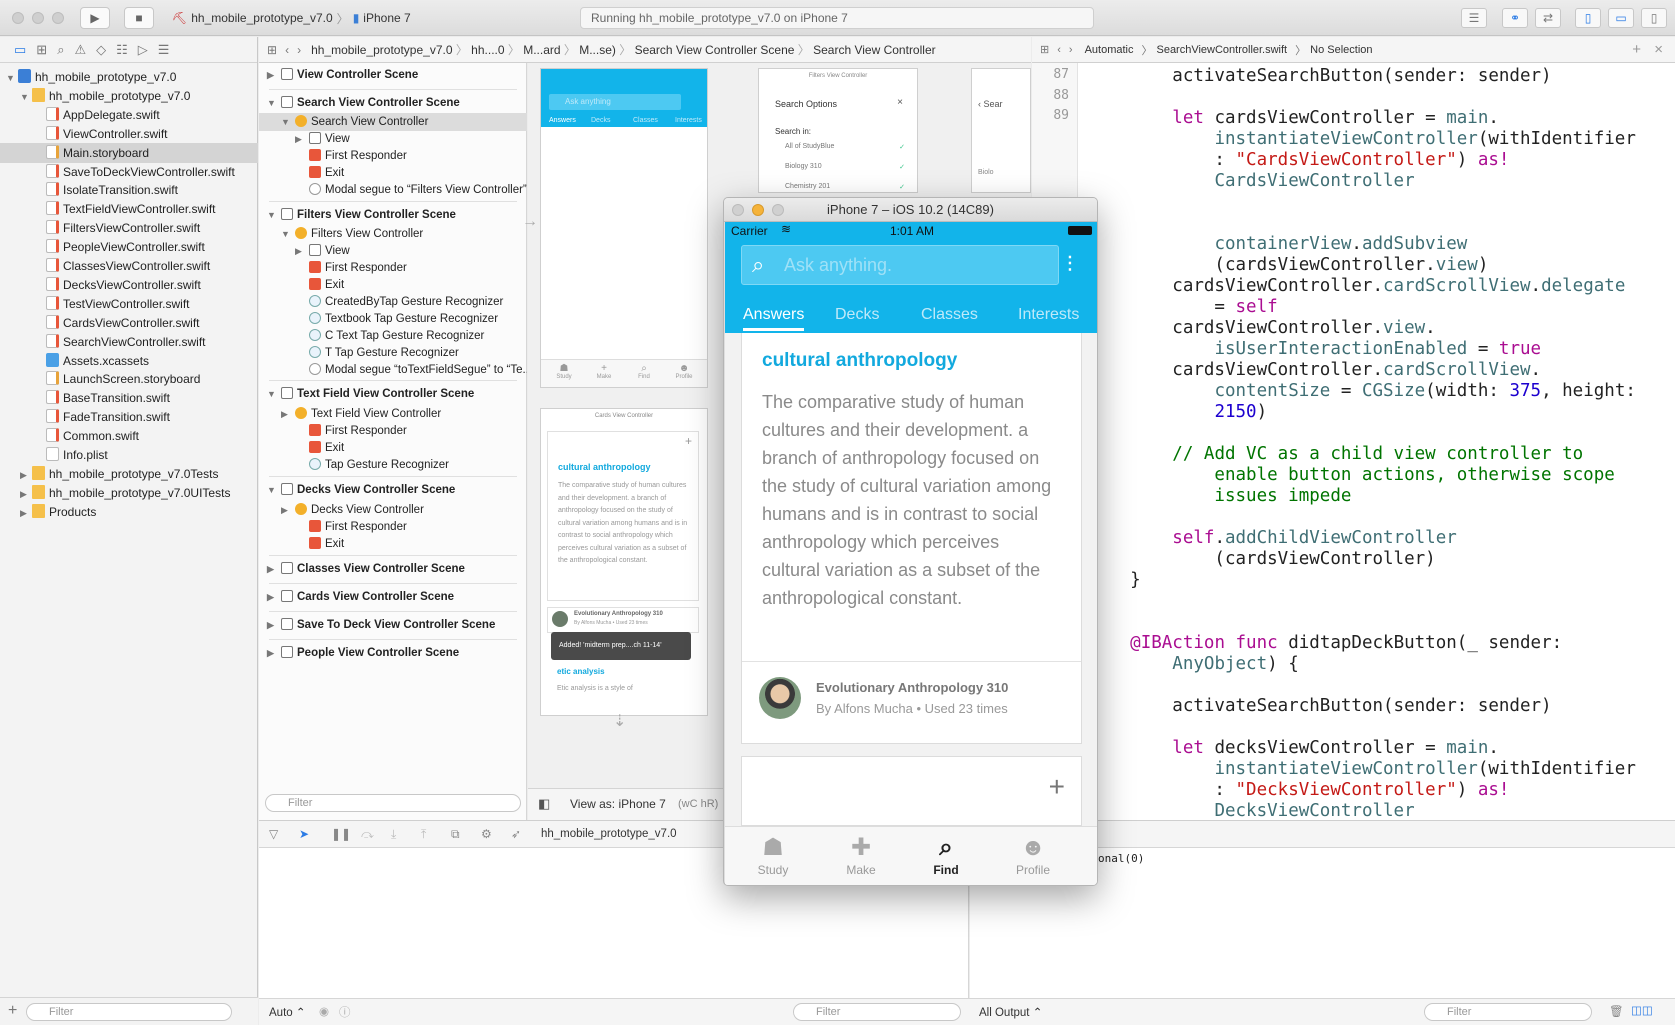 Image resolution: width=1675 pixels, height=1025 pixels. What do you see at coordinates (912, 687) in the screenshot?
I see `deck-title: Evolutionary Anthropology 310` at bounding box center [912, 687].